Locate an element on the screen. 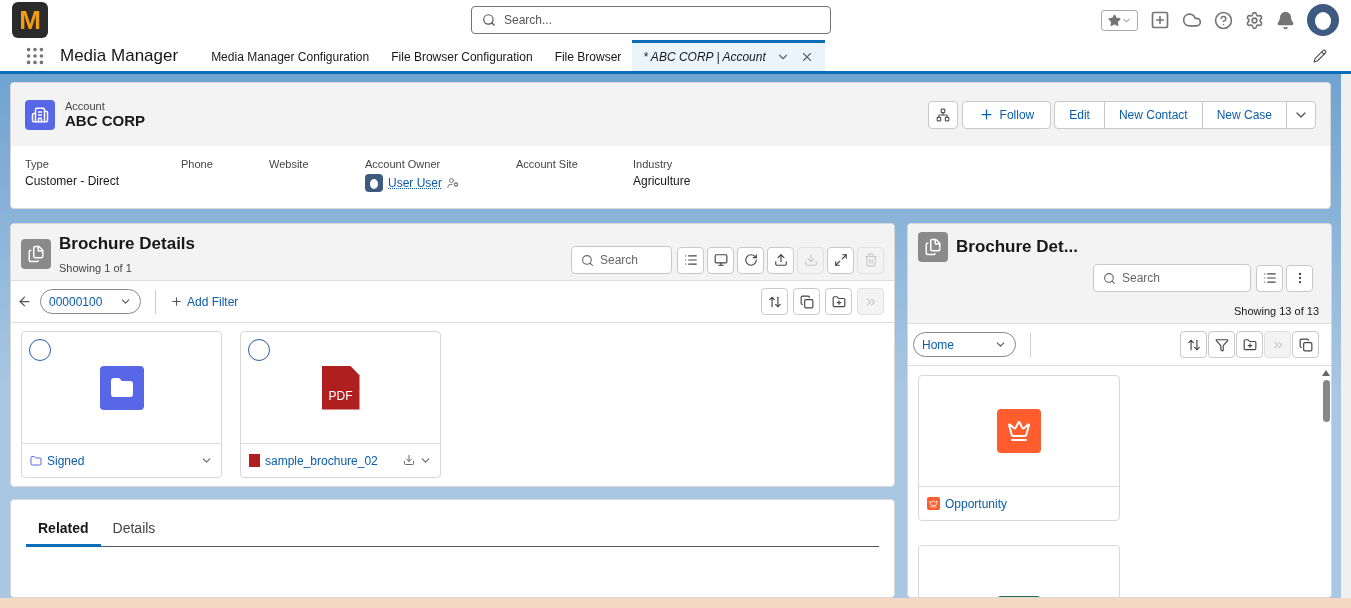  file-name-link: sample_brochure_02 is located at coordinates (321, 460).